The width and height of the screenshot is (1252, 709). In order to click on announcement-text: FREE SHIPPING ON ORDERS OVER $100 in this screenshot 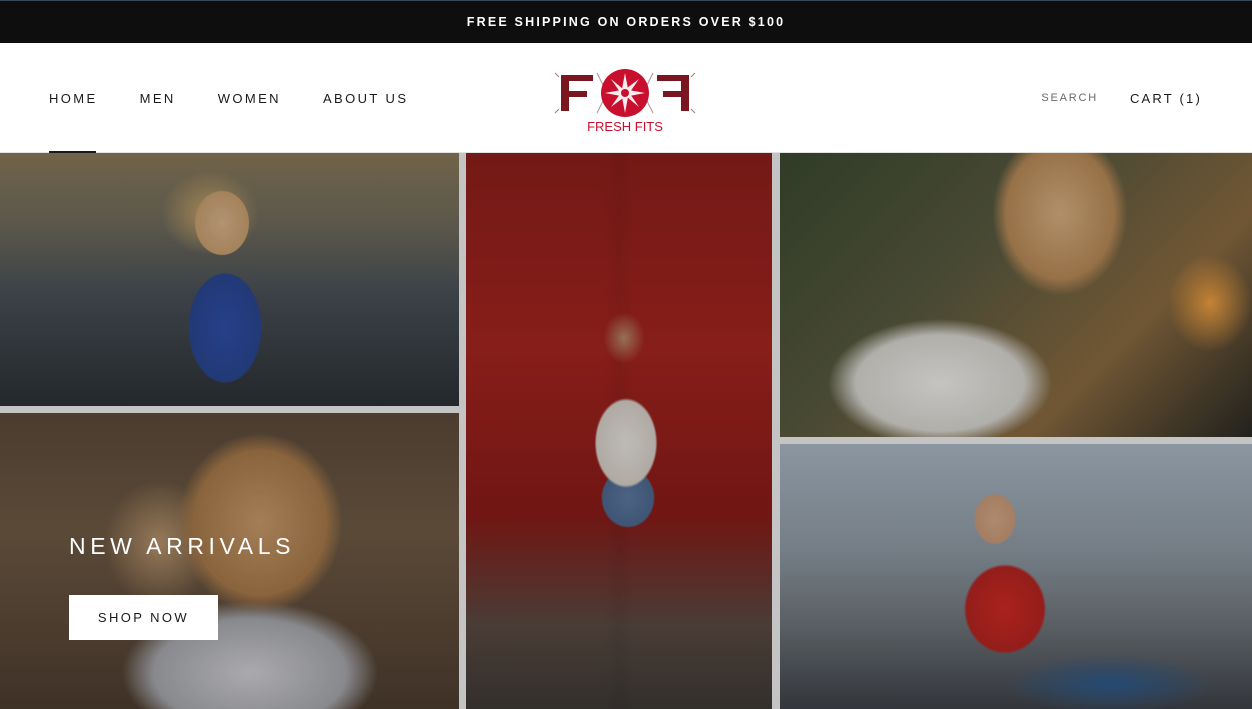, I will do `click(626, 22)`.